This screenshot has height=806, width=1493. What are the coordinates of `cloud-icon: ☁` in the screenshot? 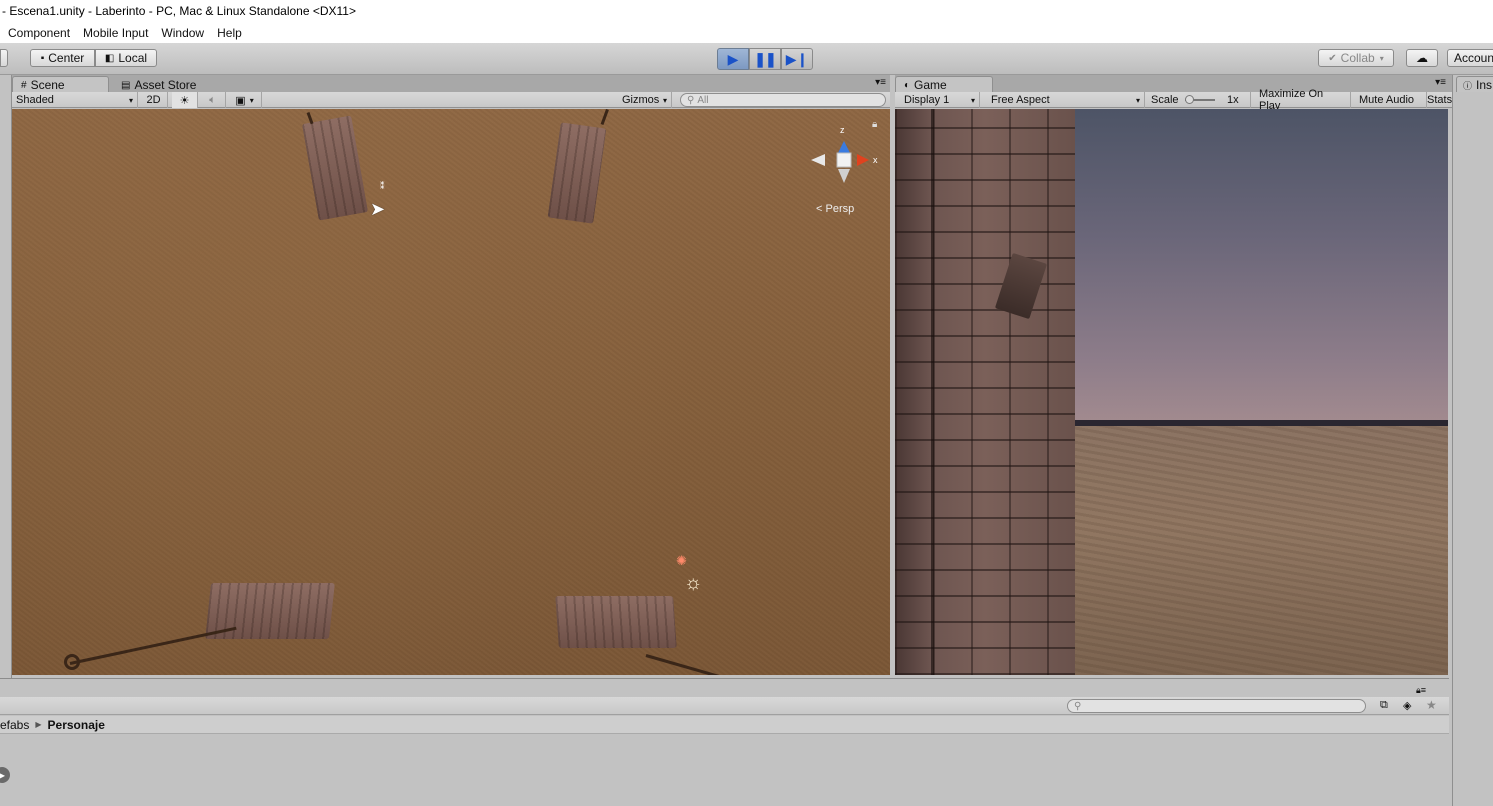 It's located at (1422, 58).